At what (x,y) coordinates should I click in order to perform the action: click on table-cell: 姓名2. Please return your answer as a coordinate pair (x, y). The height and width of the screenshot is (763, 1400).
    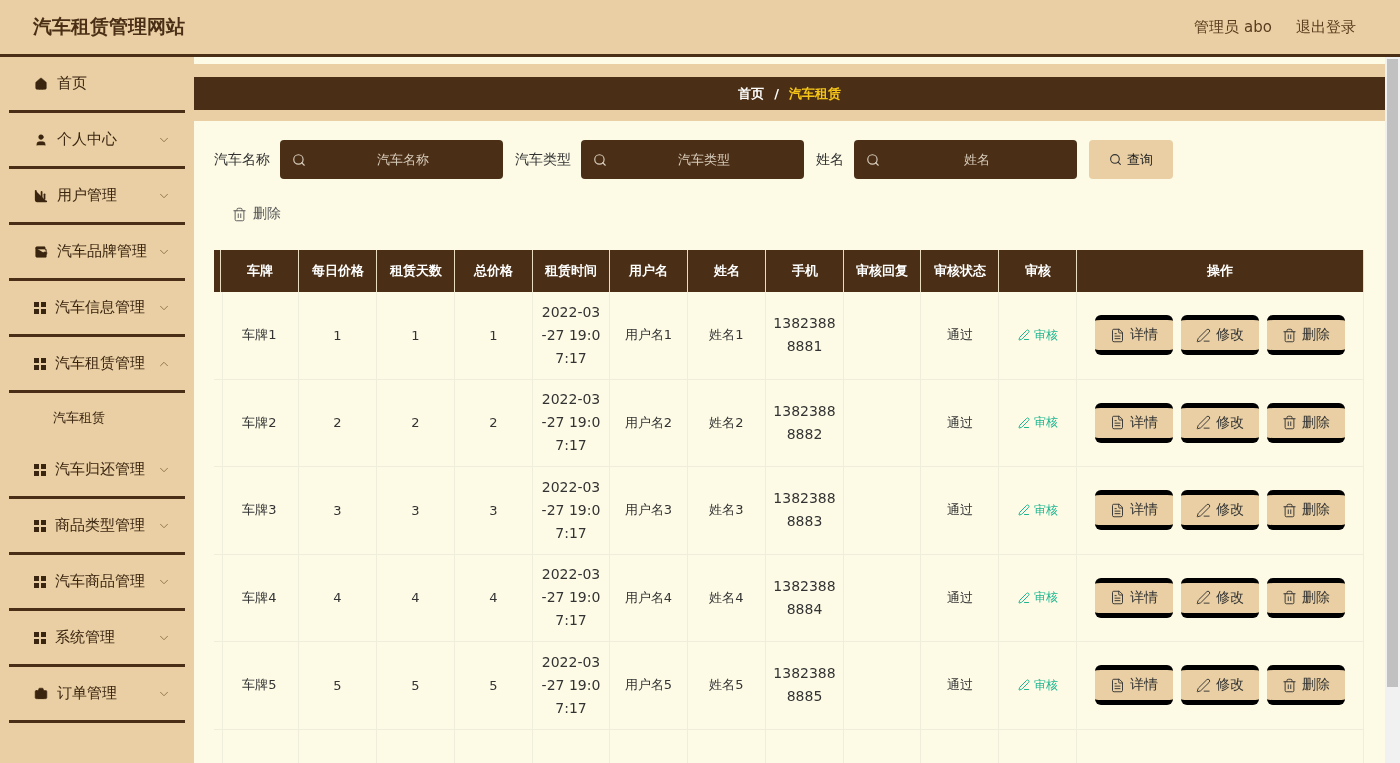
    Looking at the image, I should click on (727, 423).